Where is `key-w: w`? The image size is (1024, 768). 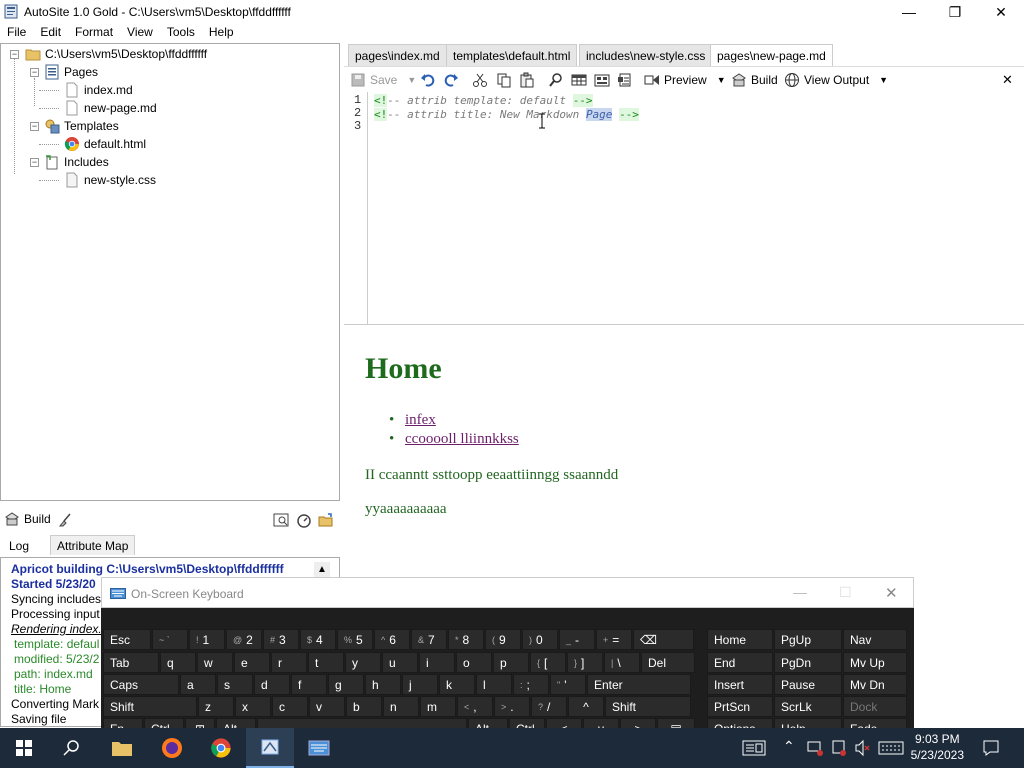 key-w: w is located at coordinates (215, 662).